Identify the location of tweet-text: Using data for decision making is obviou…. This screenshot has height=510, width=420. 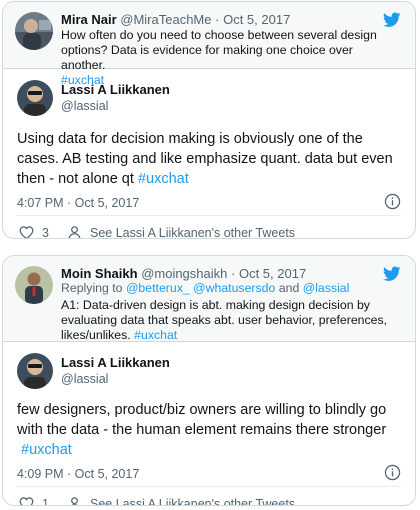
(209, 160).